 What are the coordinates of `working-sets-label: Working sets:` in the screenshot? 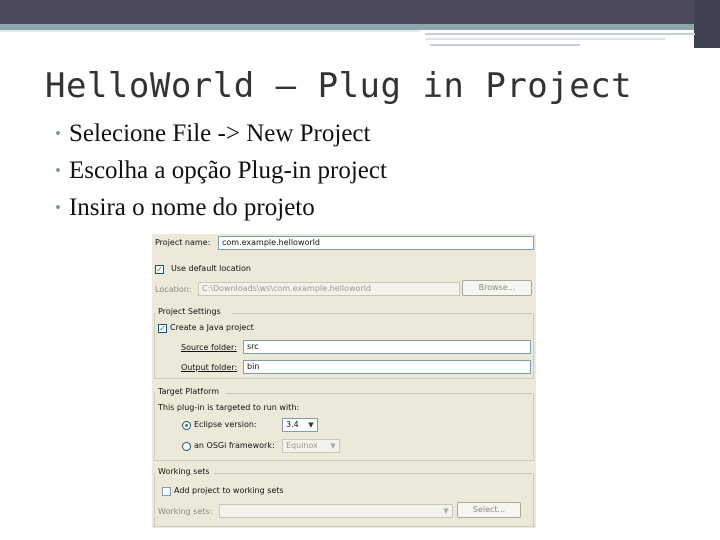 It's located at (185, 511).